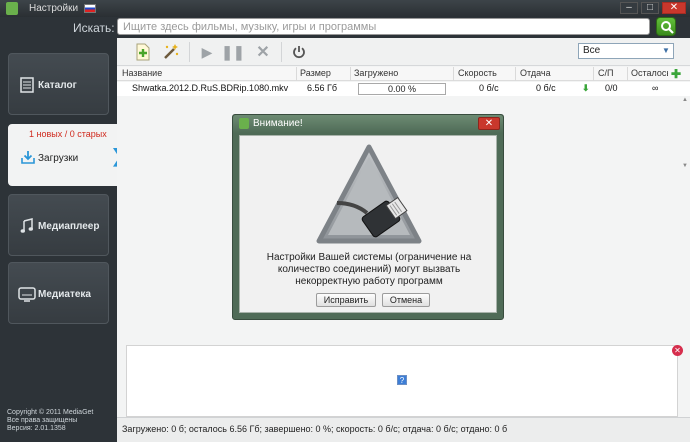 The image size is (690, 442). Describe the element at coordinates (406, 300) in the screenshot. I see `cancel-button: Отмена` at that location.